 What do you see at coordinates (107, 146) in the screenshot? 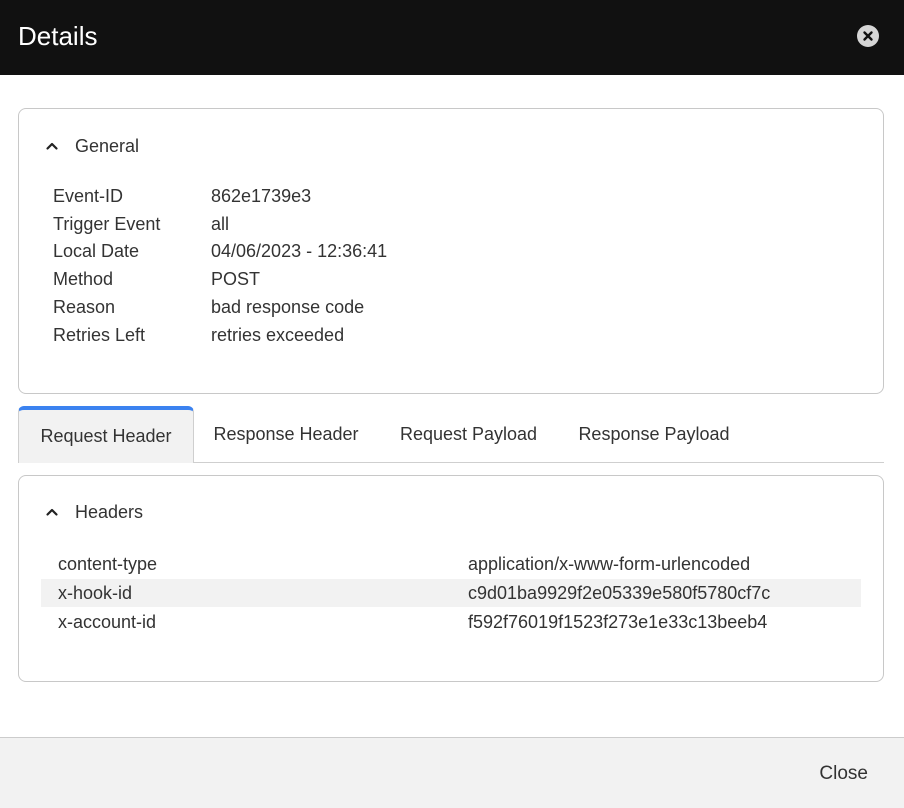
I see `general-label: General` at bounding box center [107, 146].